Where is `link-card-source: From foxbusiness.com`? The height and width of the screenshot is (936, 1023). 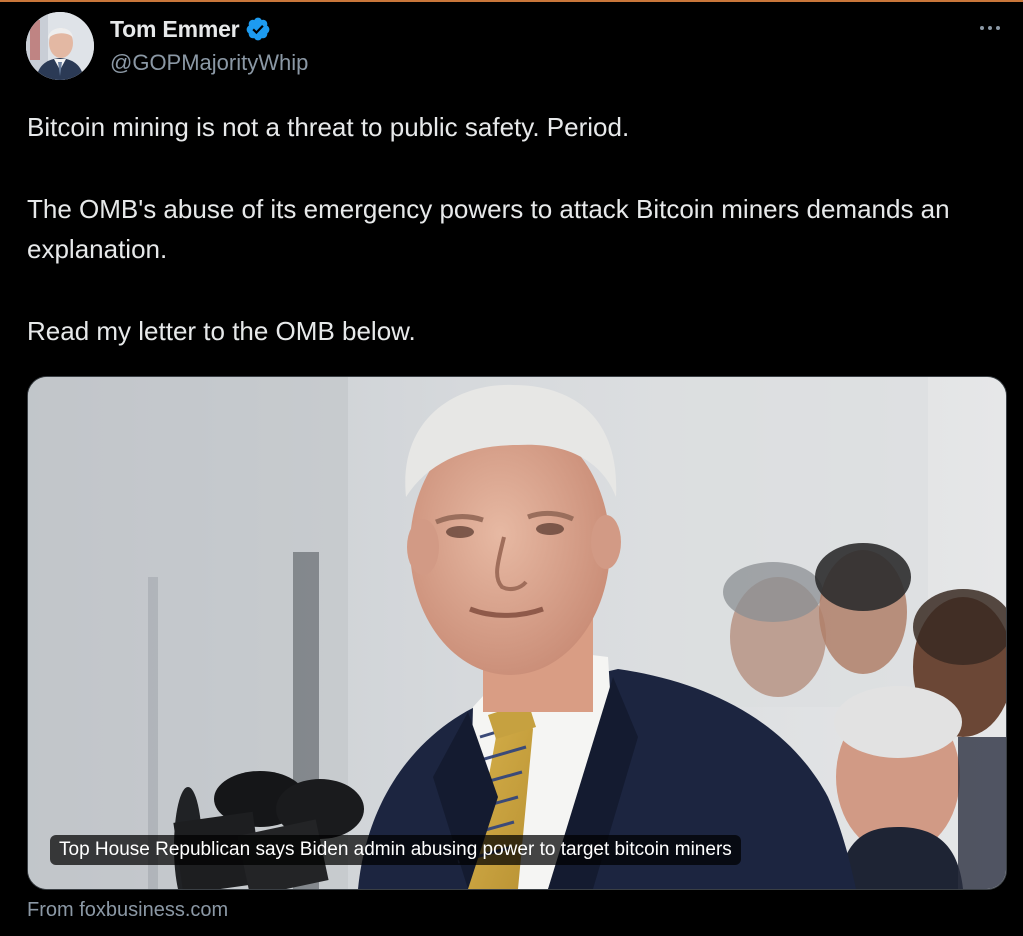 link-card-source: From foxbusiness.com is located at coordinates (127, 910).